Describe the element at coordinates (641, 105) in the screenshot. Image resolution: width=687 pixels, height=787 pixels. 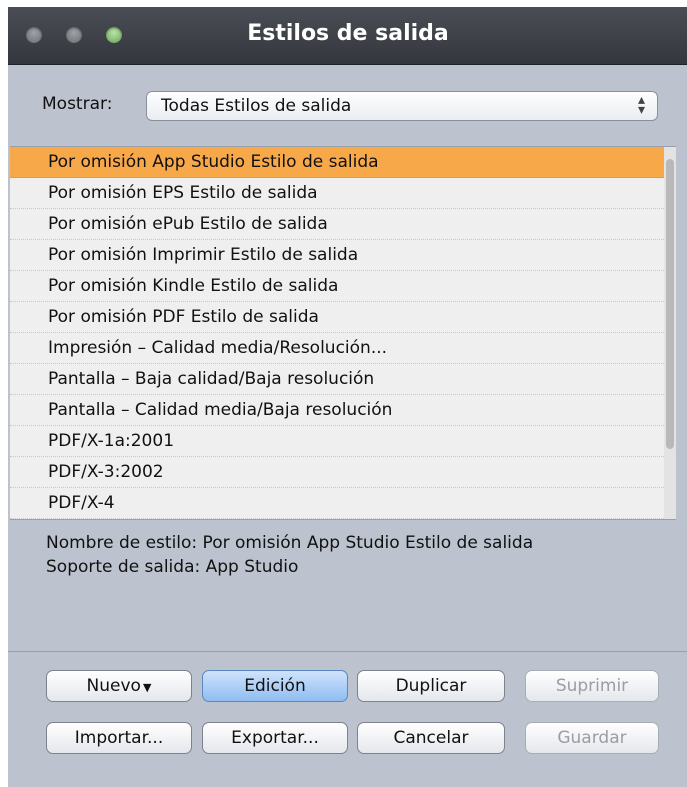
I see `select-arrows-icon: ▴ ▾` at that location.